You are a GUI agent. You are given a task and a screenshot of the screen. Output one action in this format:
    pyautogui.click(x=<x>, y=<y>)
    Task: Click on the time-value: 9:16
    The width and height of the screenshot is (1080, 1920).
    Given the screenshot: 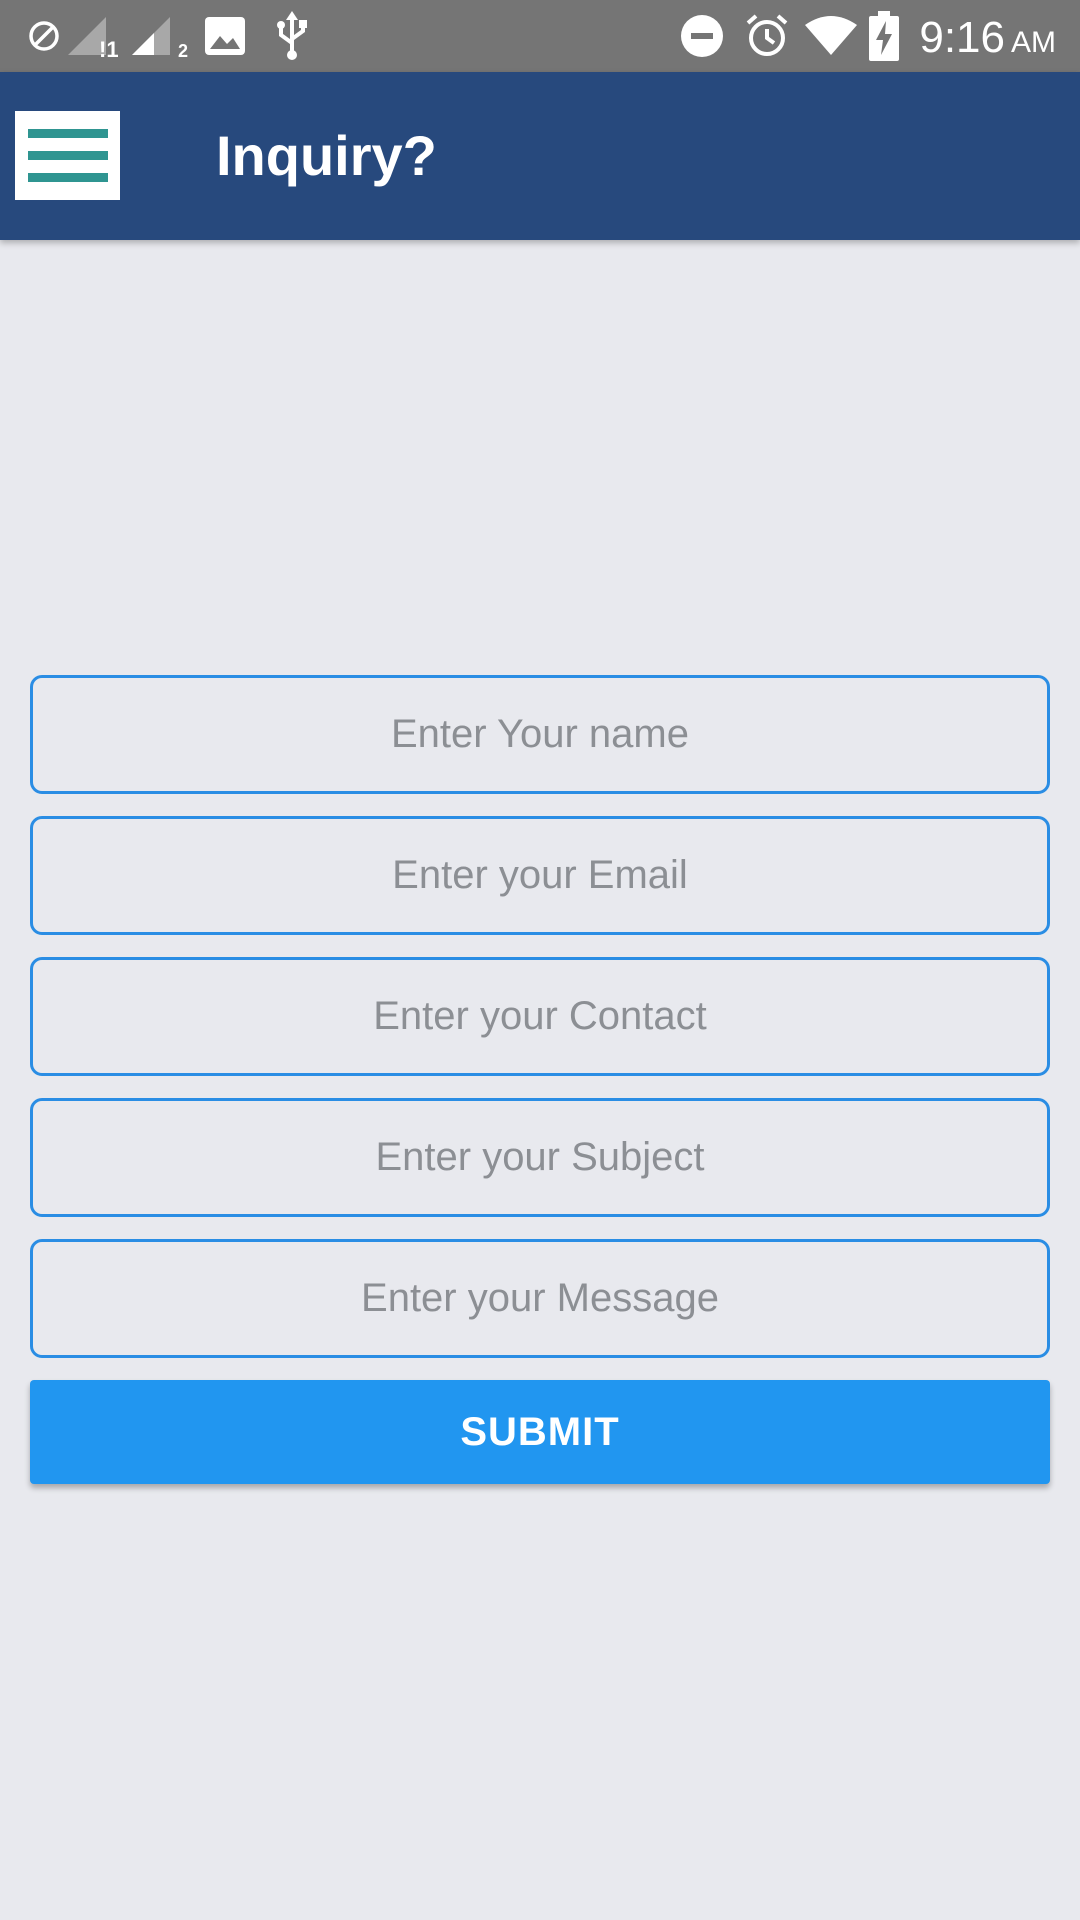 What is the action you would take?
    pyautogui.click(x=962, y=37)
    